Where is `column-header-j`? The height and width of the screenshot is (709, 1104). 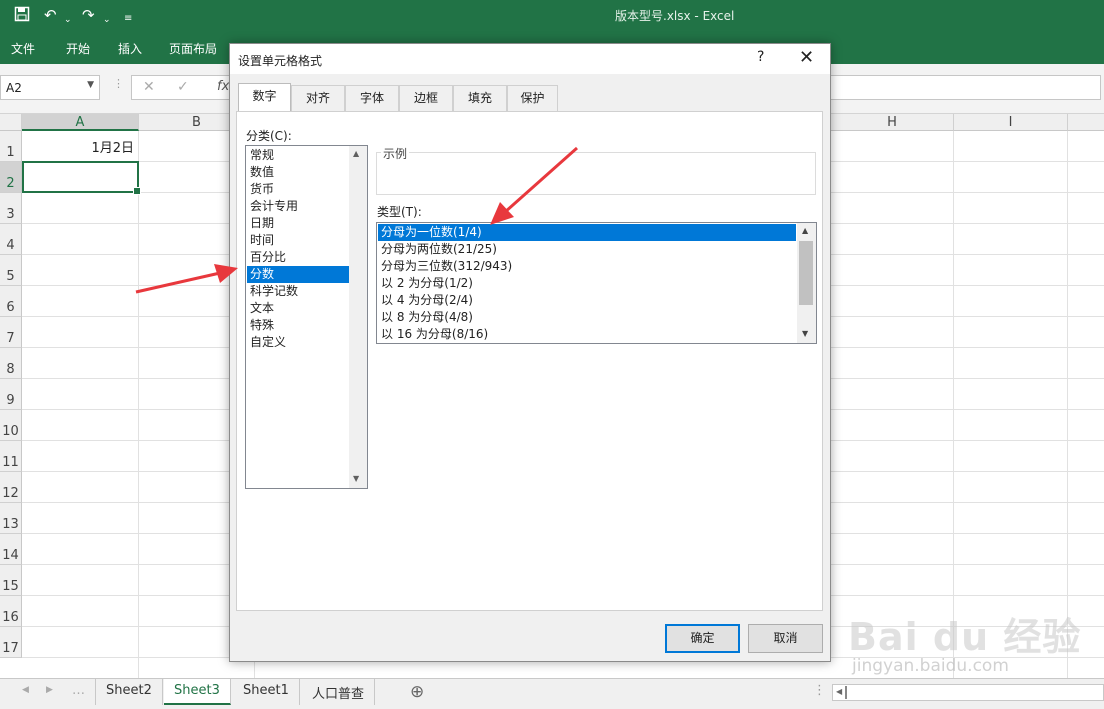 column-header-j is located at coordinates (1086, 122).